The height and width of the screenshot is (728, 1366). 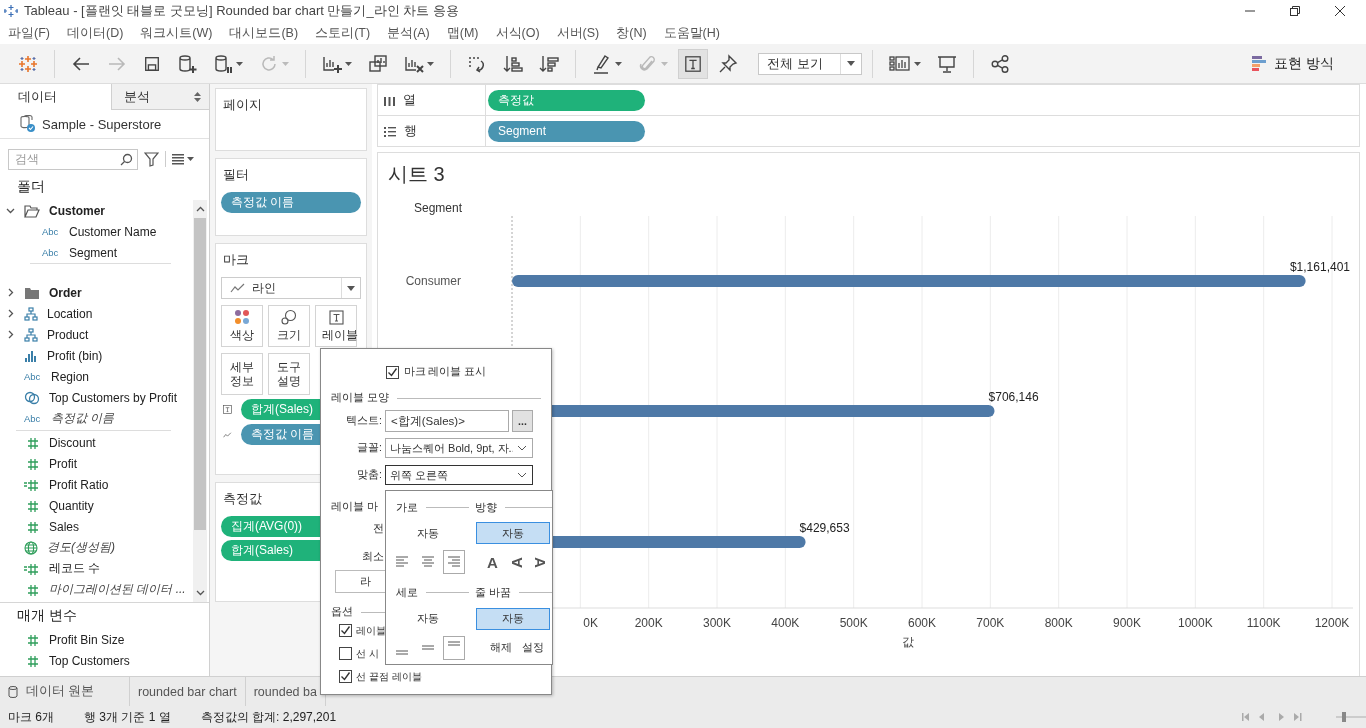 What do you see at coordinates (70, 376) in the screenshot?
I see `field-item: Region` at bounding box center [70, 376].